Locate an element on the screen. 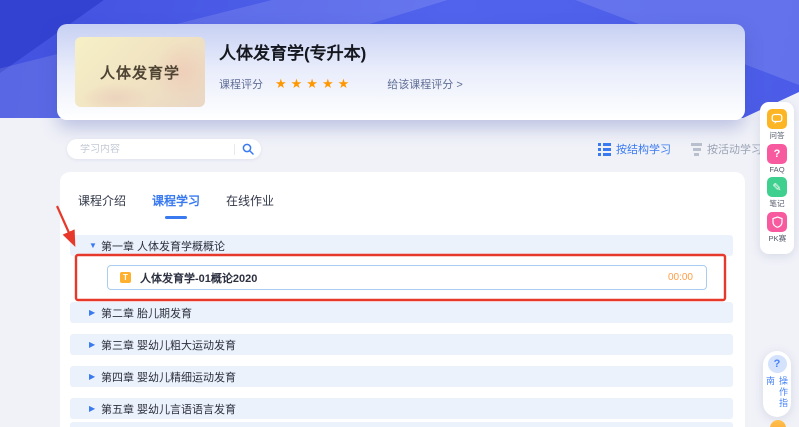 The width and height of the screenshot is (799, 427). chapter-row-2: ▶ 第二章 胎儿期发育 is located at coordinates (401, 312).